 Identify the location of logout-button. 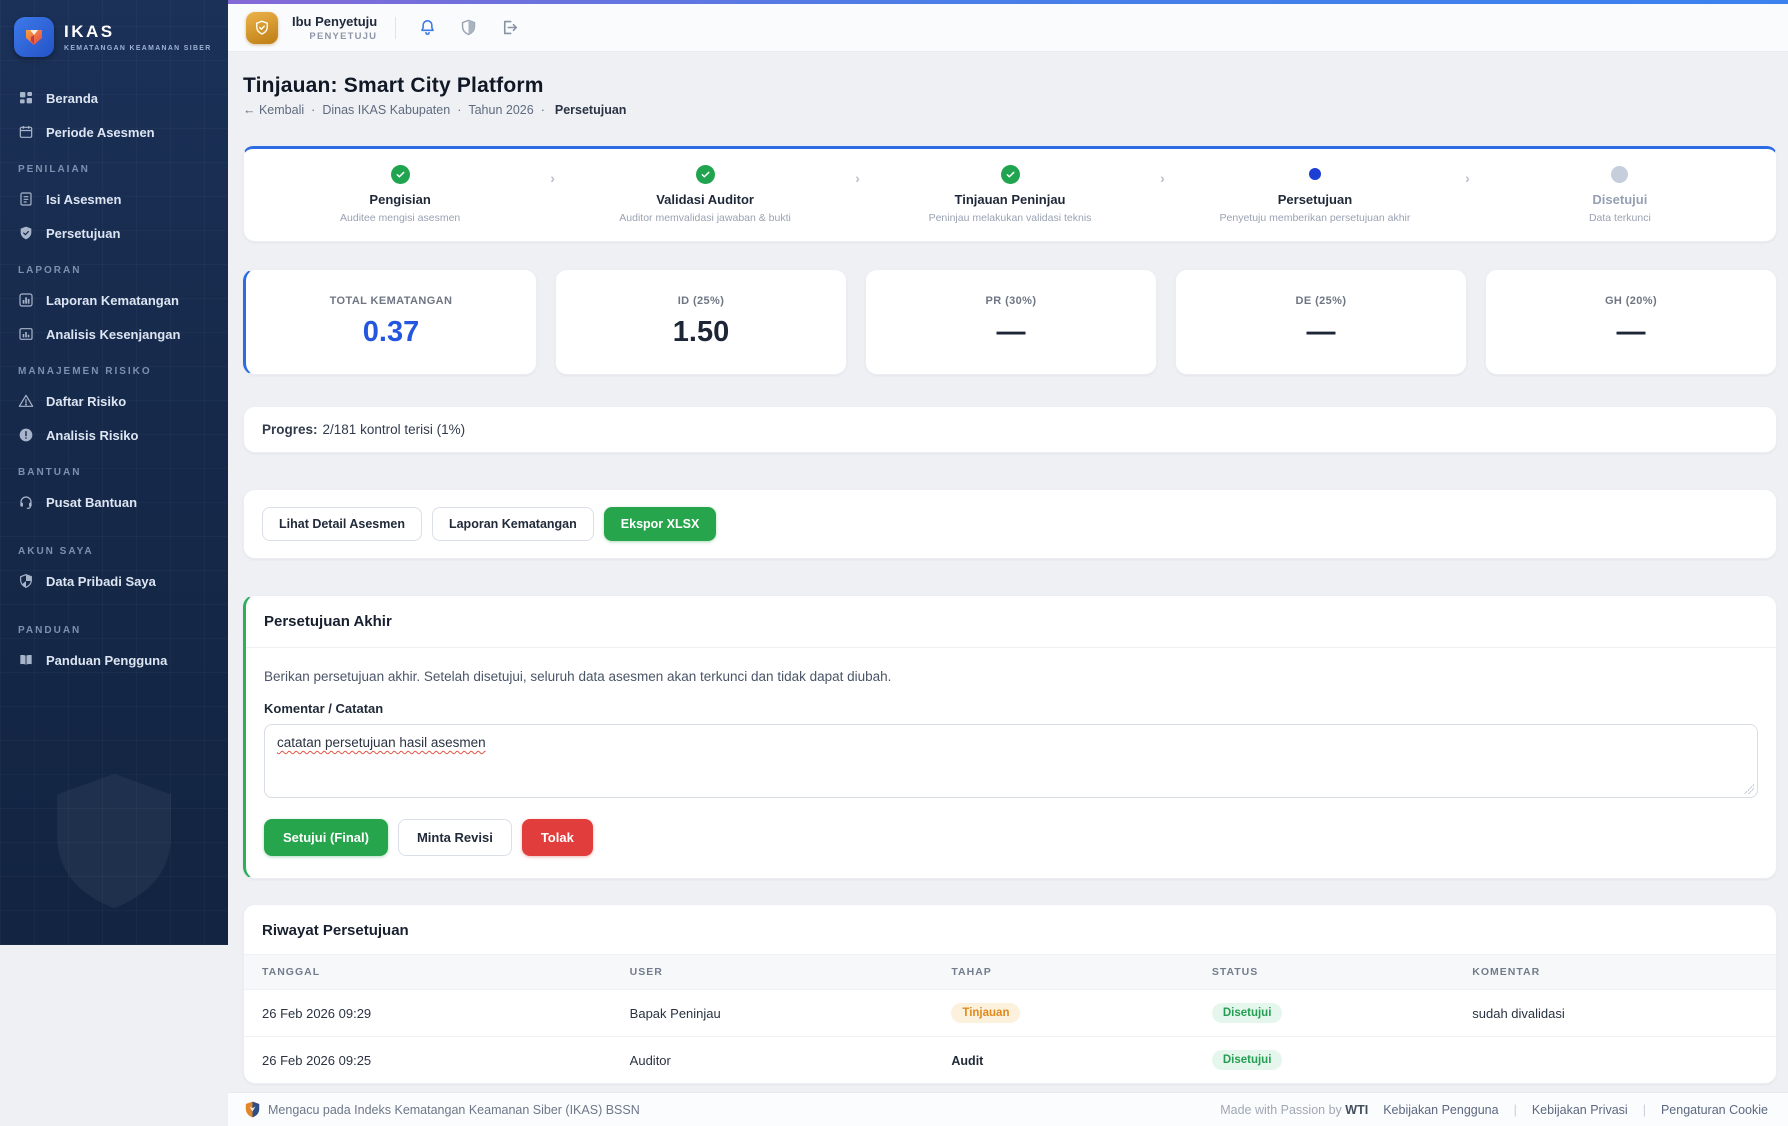
(509, 27).